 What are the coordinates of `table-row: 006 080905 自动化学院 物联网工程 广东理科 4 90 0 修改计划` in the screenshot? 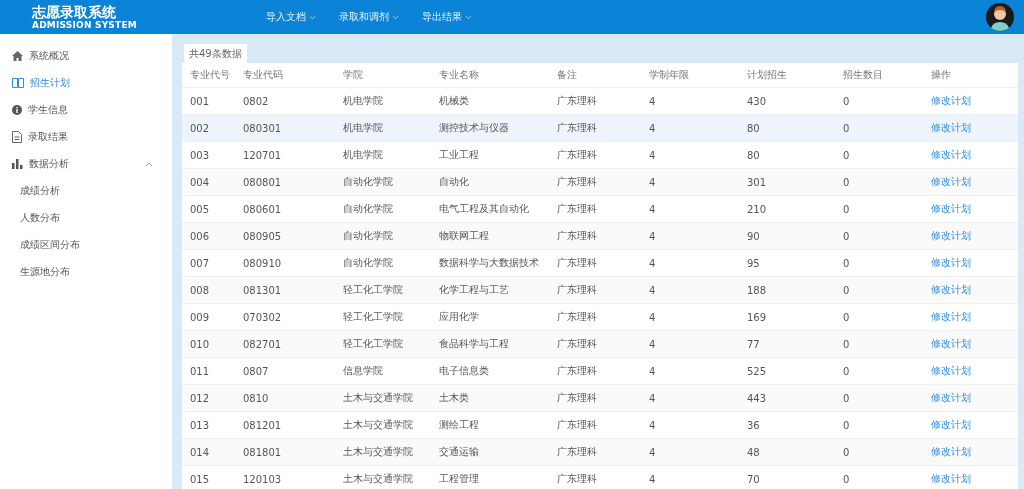 It's located at (600, 236).